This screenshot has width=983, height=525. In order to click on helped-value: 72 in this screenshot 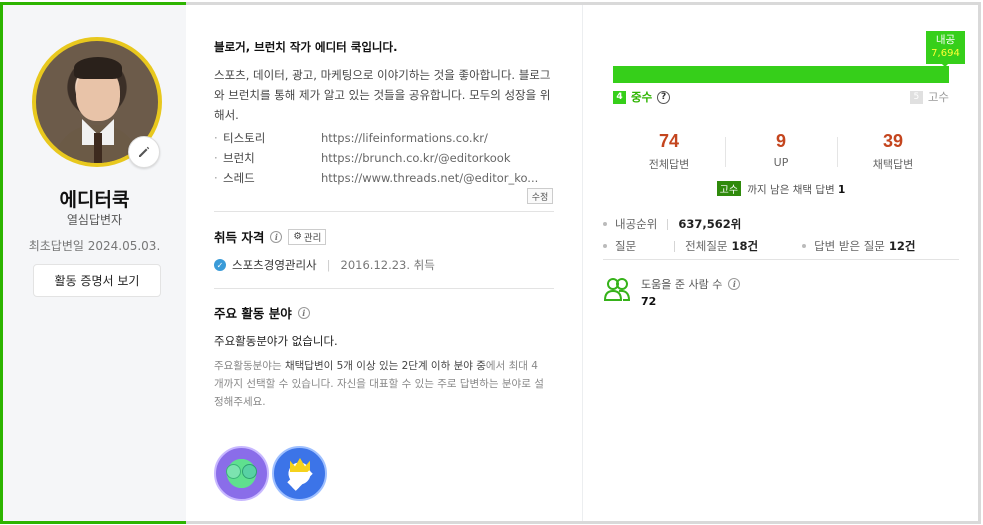, I will do `click(649, 301)`.